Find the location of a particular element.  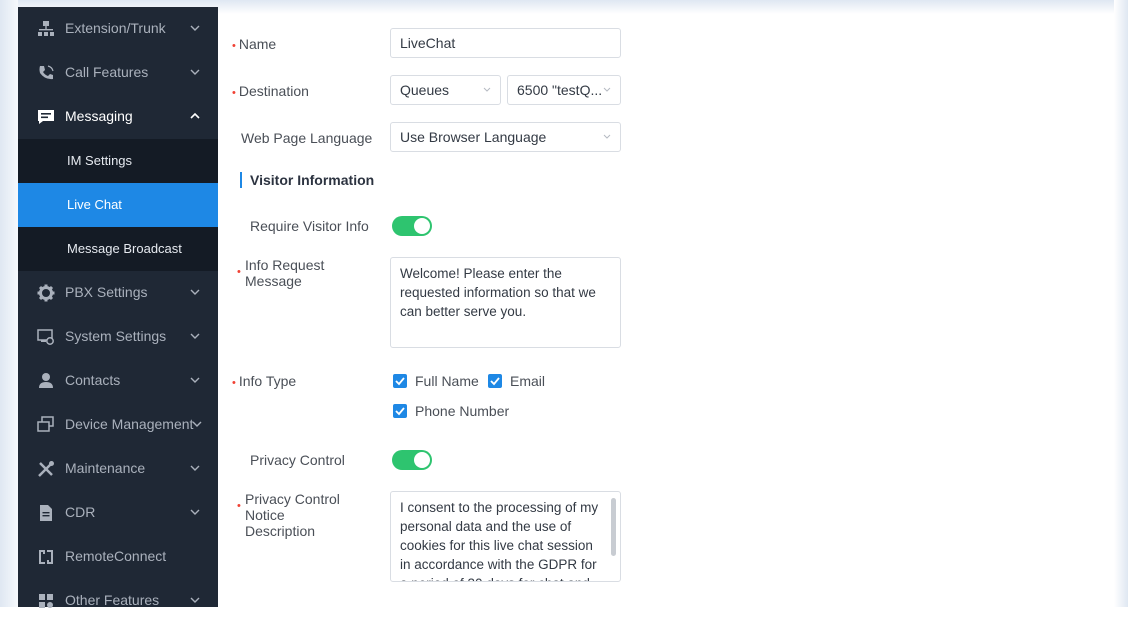

privacy-control-toggle is located at coordinates (412, 460).